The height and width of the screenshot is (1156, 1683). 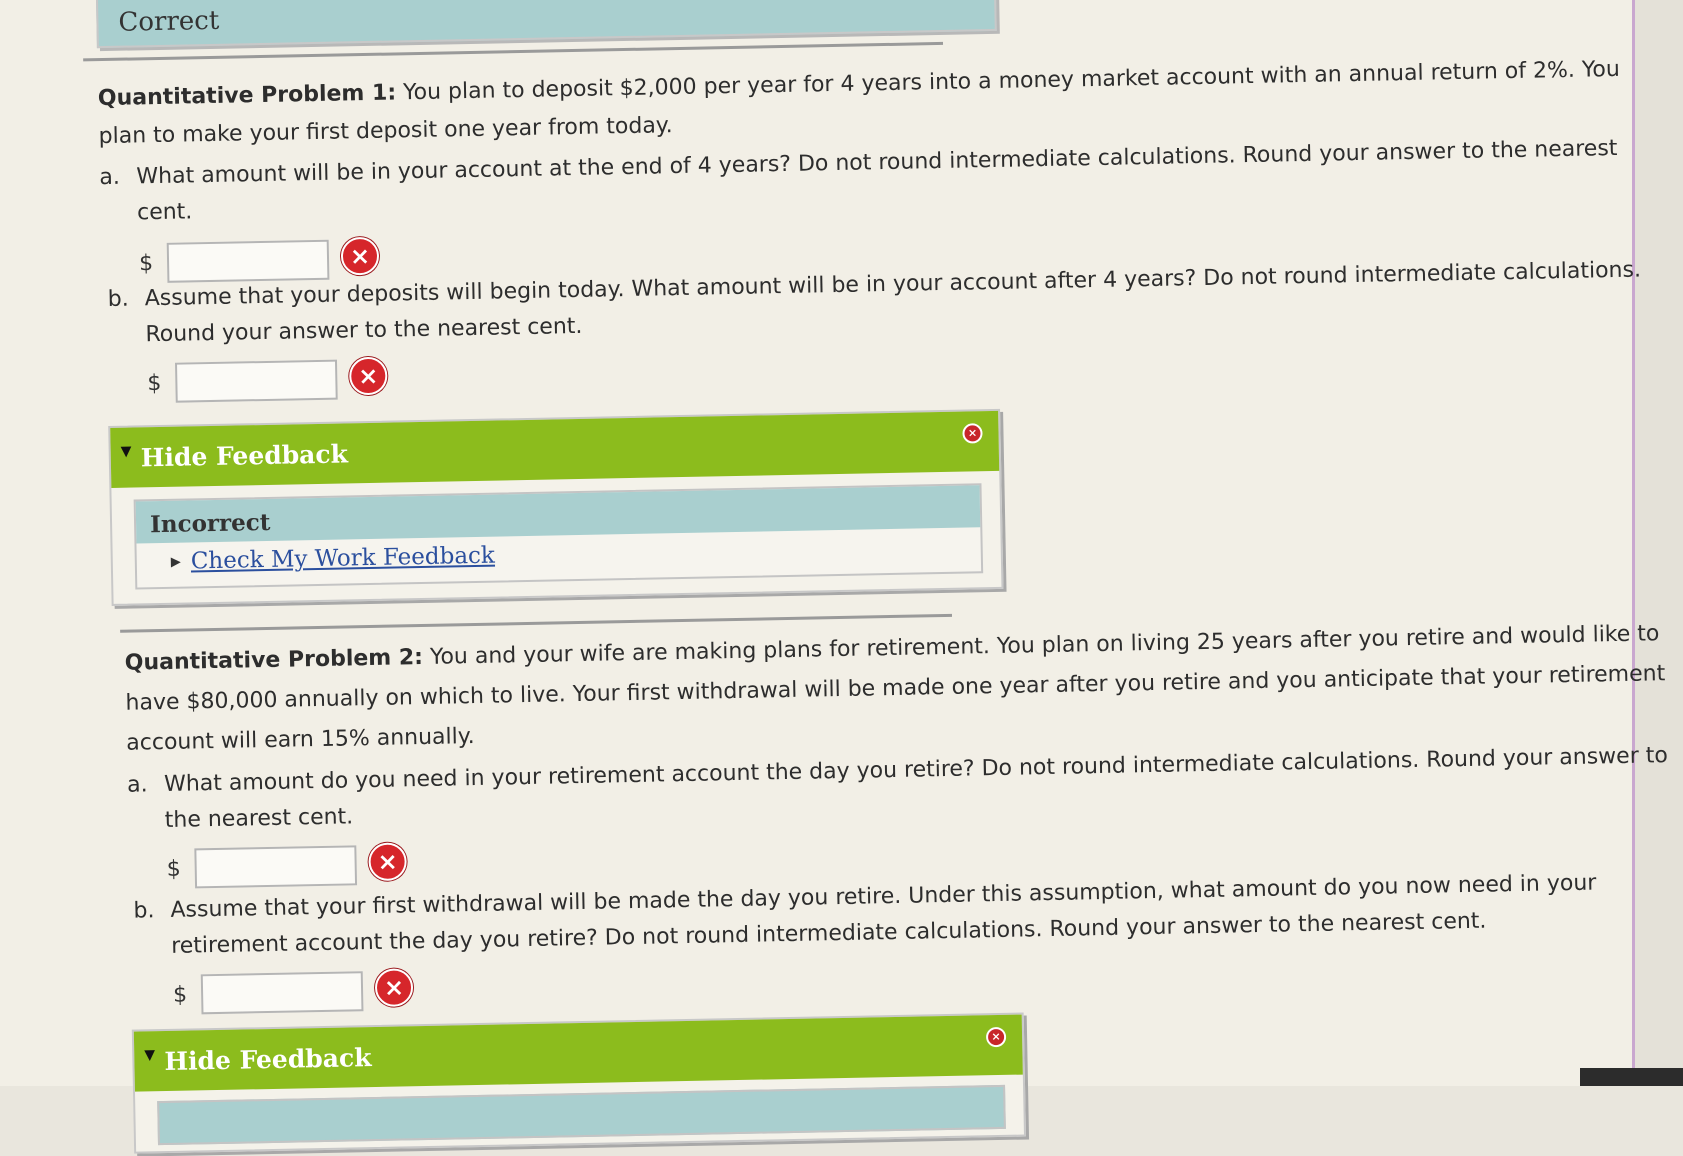 I want to click on problem2-feedback-panel: ▼ Hide Feedback ×, so click(x=579, y=1083).